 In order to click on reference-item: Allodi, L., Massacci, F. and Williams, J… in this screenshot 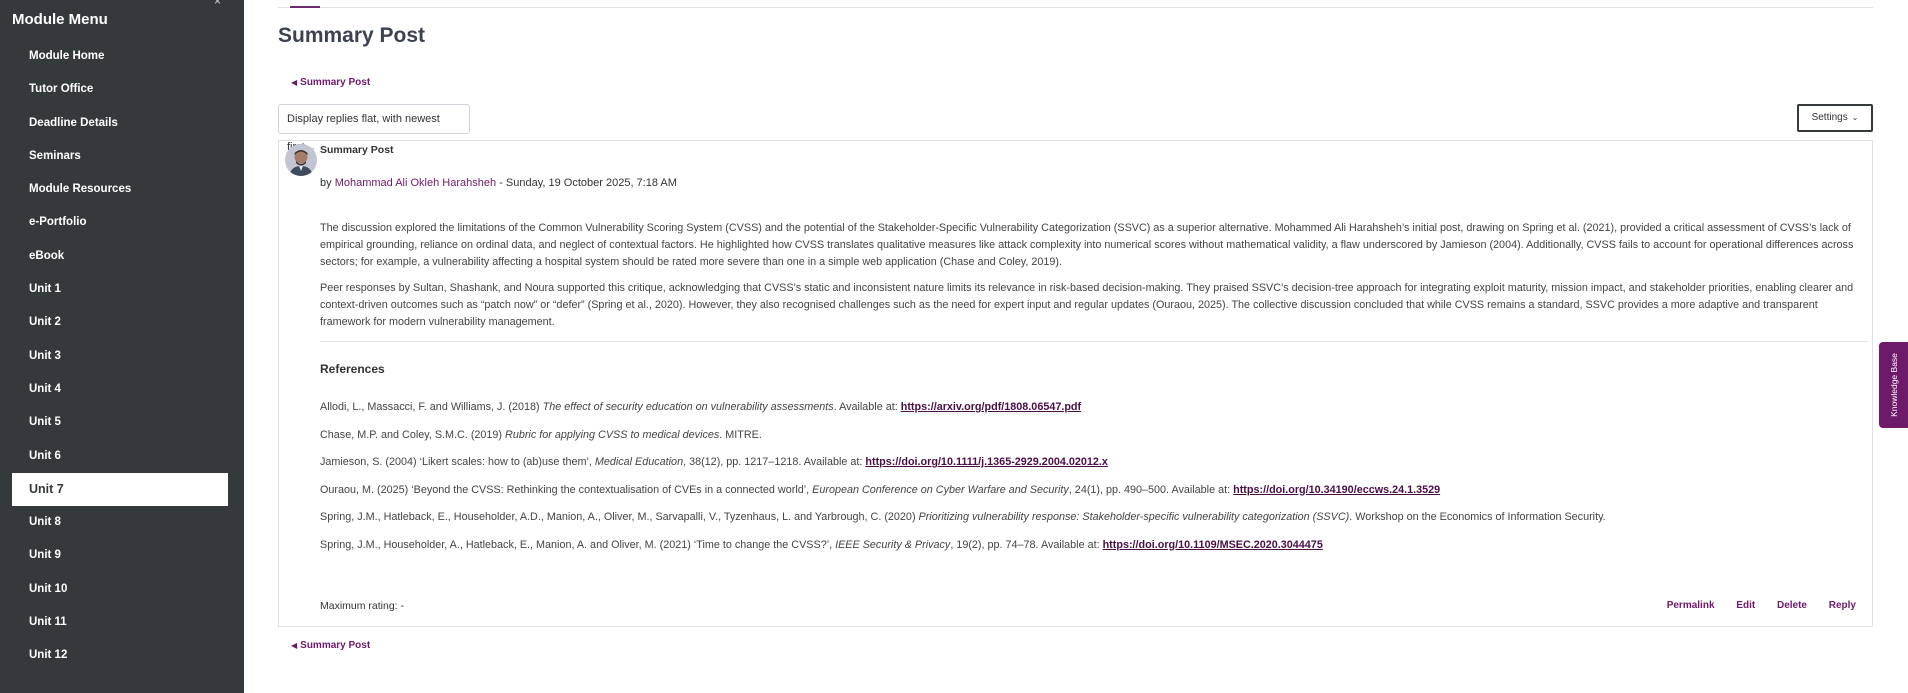, I will do `click(1095, 413)`.